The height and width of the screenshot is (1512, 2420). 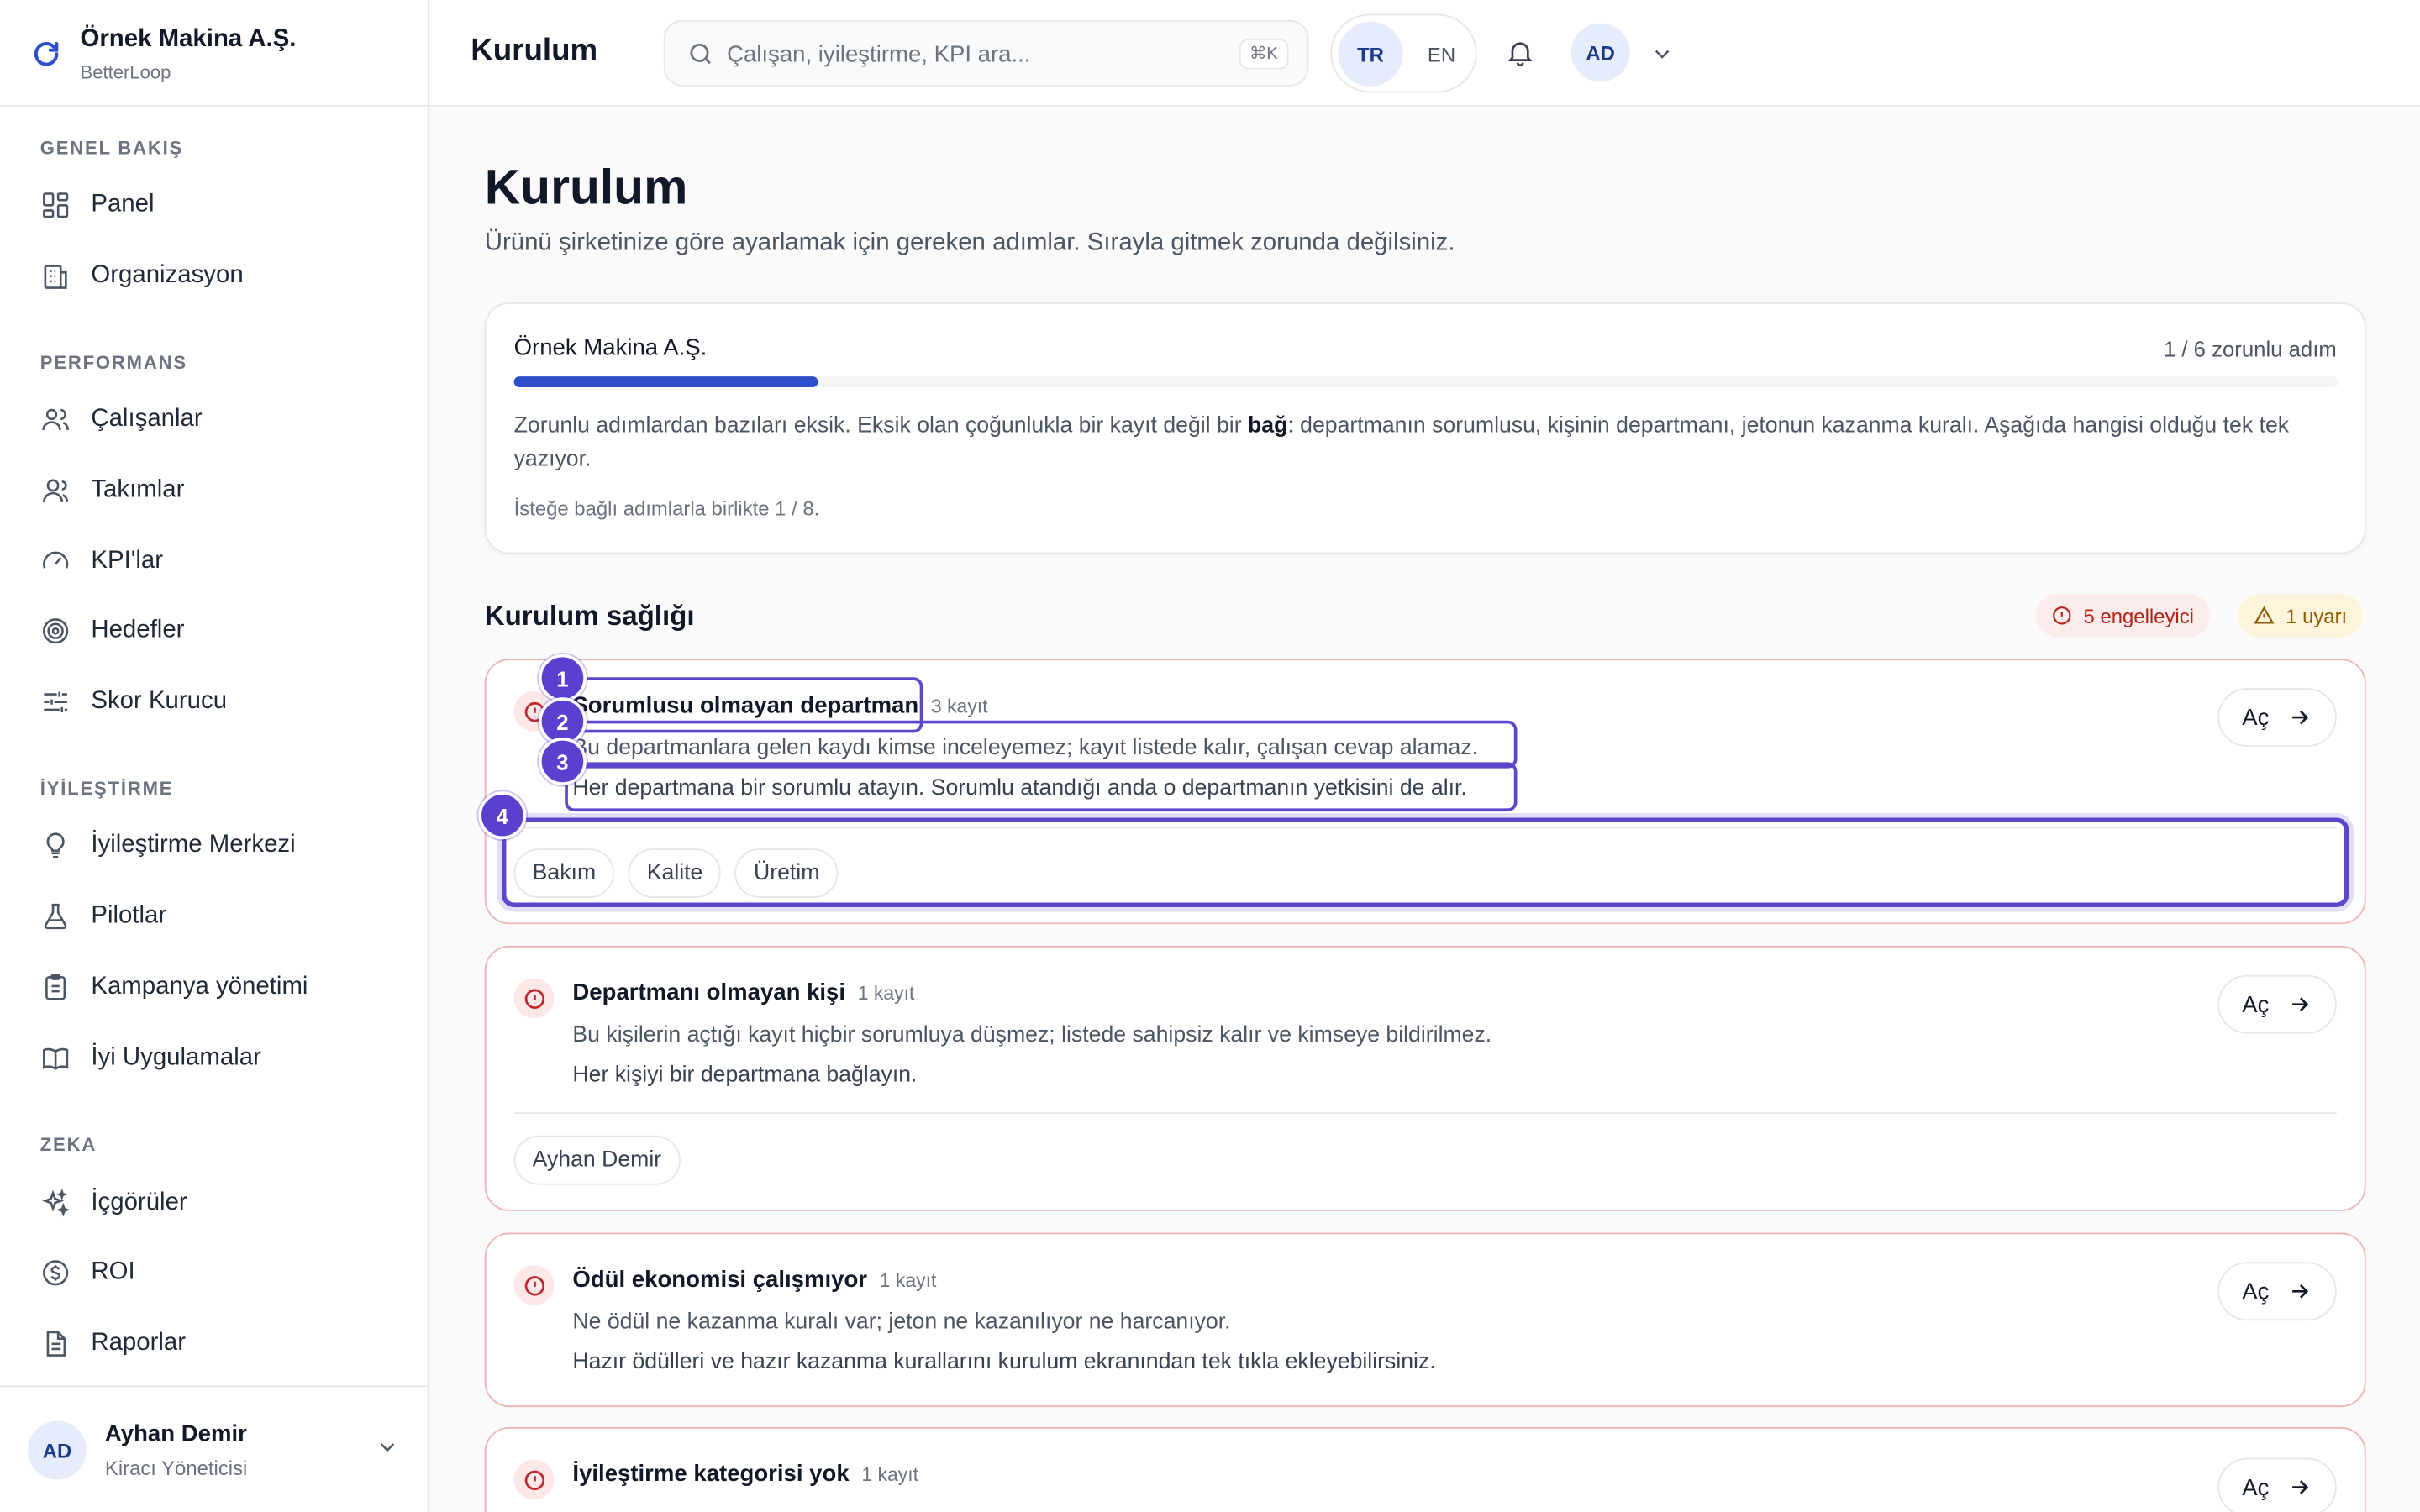 What do you see at coordinates (176, 1433) in the screenshot?
I see `user-name: Ayhan Demir` at bounding box center [176, 1433].